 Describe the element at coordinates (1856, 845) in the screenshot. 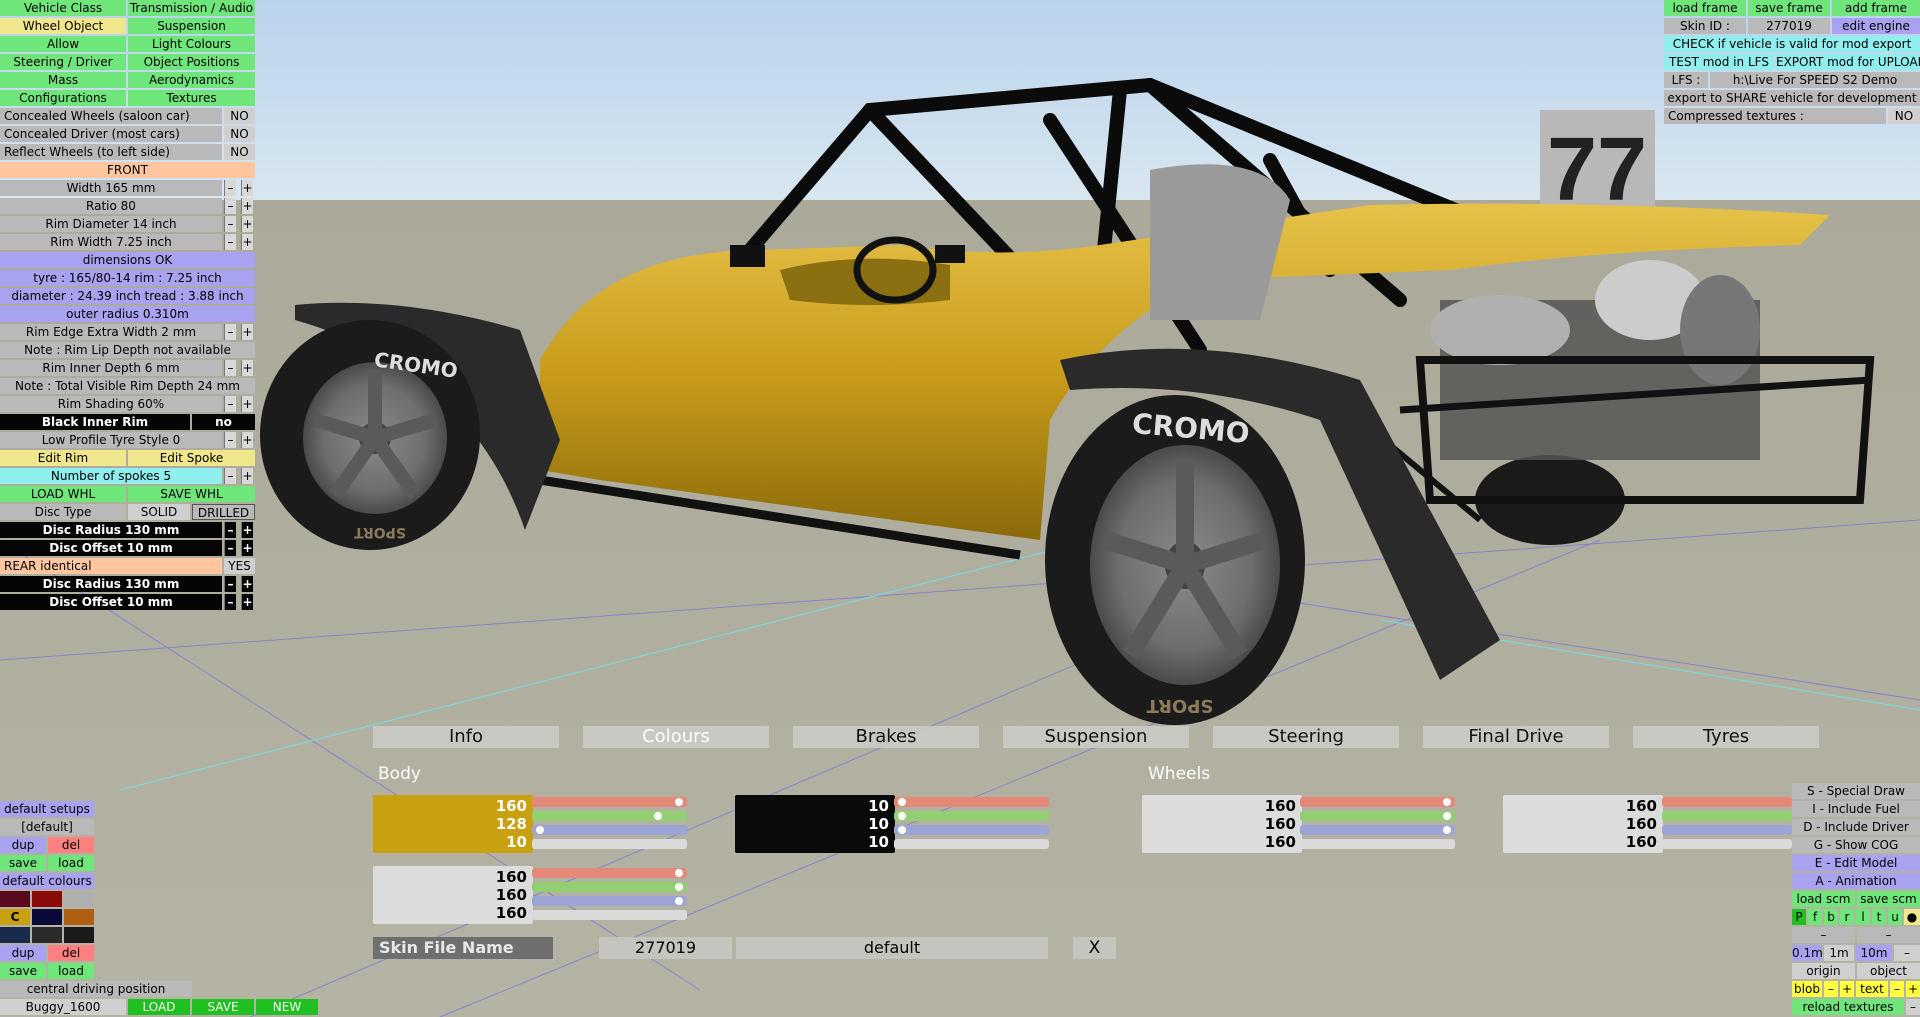

I see `show-cog-toggle: G - Show COG` at that location.